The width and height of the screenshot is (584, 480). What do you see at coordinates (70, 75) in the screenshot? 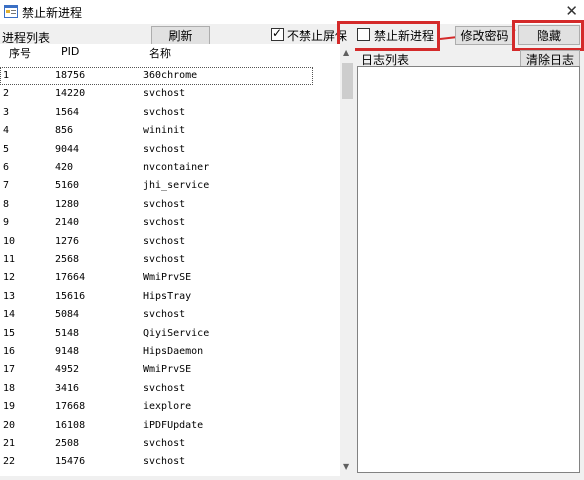
I see `row-pid: 18756` at bounding box center [70, 75].